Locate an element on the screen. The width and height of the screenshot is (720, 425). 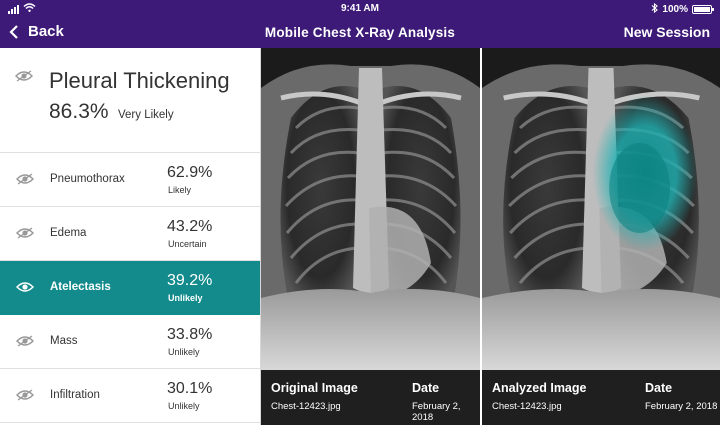
original-date-label: Date is located at coordinates (426, 388).